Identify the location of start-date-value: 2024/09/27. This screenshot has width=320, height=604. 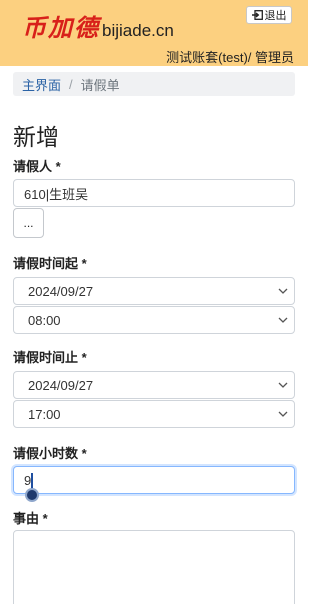
(61, 291).